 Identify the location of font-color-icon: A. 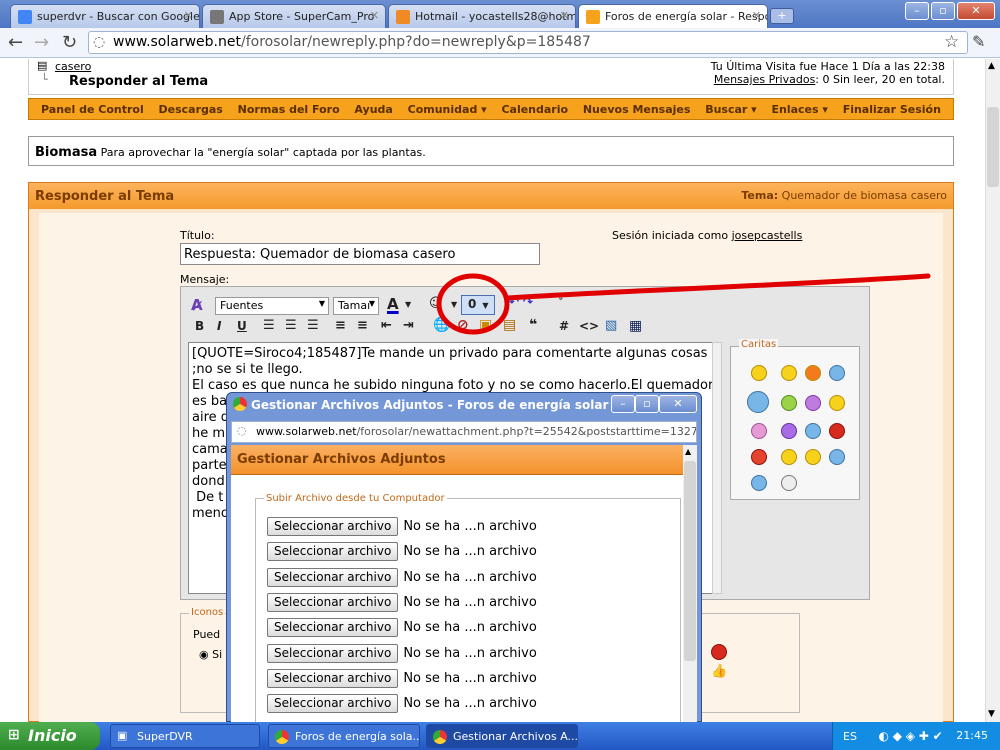
(393, 304).